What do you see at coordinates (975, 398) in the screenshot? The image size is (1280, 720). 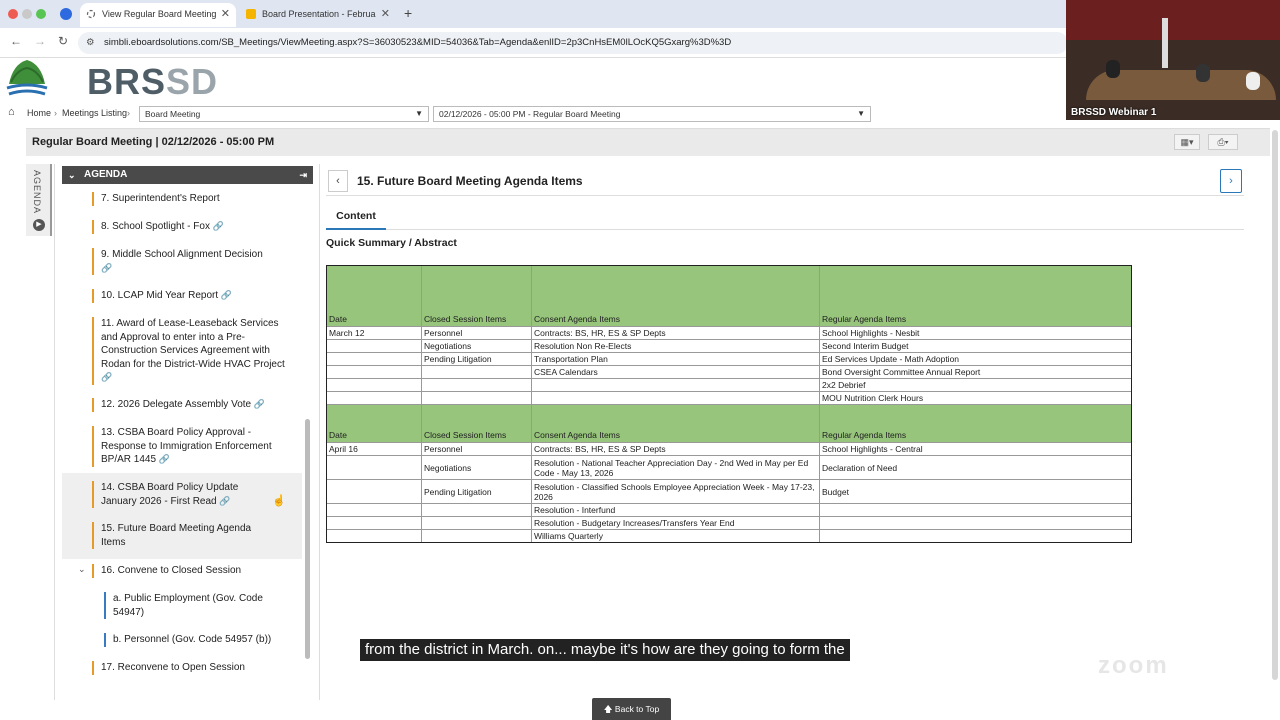 I see `table-cell: MOU Nutrition Clerk Hours` at bounding box center [975, 398].